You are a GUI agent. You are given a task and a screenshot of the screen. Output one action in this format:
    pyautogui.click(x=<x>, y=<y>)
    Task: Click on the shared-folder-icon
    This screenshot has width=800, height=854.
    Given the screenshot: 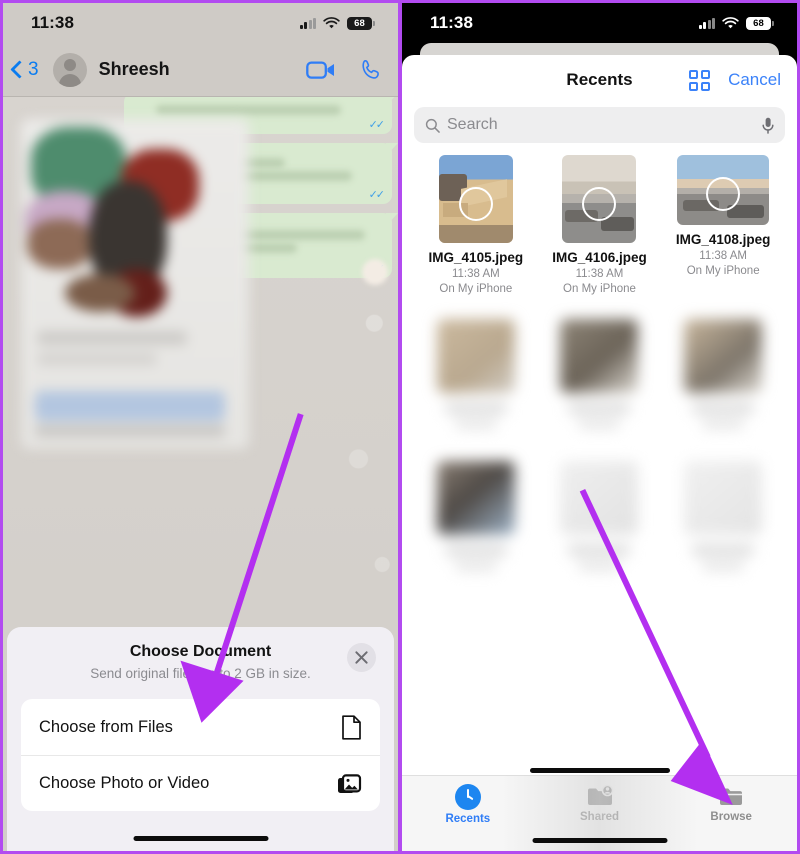 What is the action you would take?
    pyautogui.click(x=600, y=794)
    